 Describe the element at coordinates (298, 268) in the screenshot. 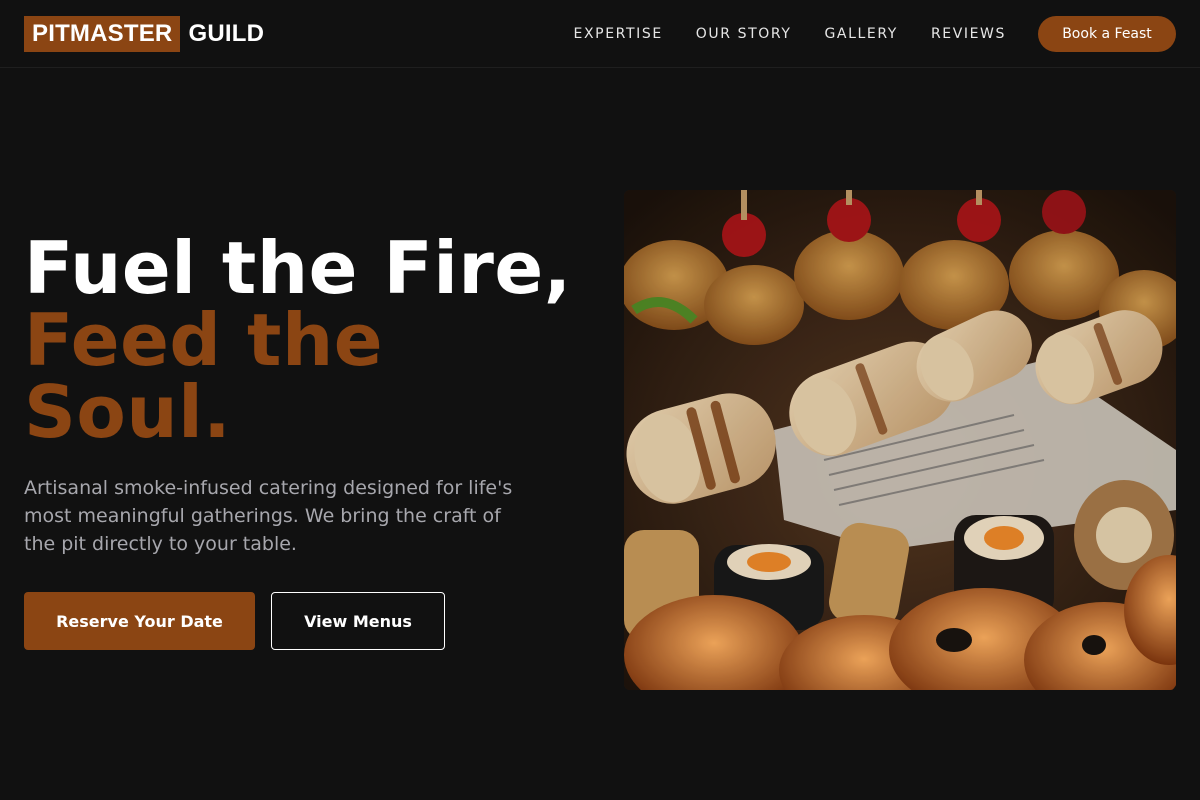

I see `headline-line-1: Fuel the Fire,` at that location.